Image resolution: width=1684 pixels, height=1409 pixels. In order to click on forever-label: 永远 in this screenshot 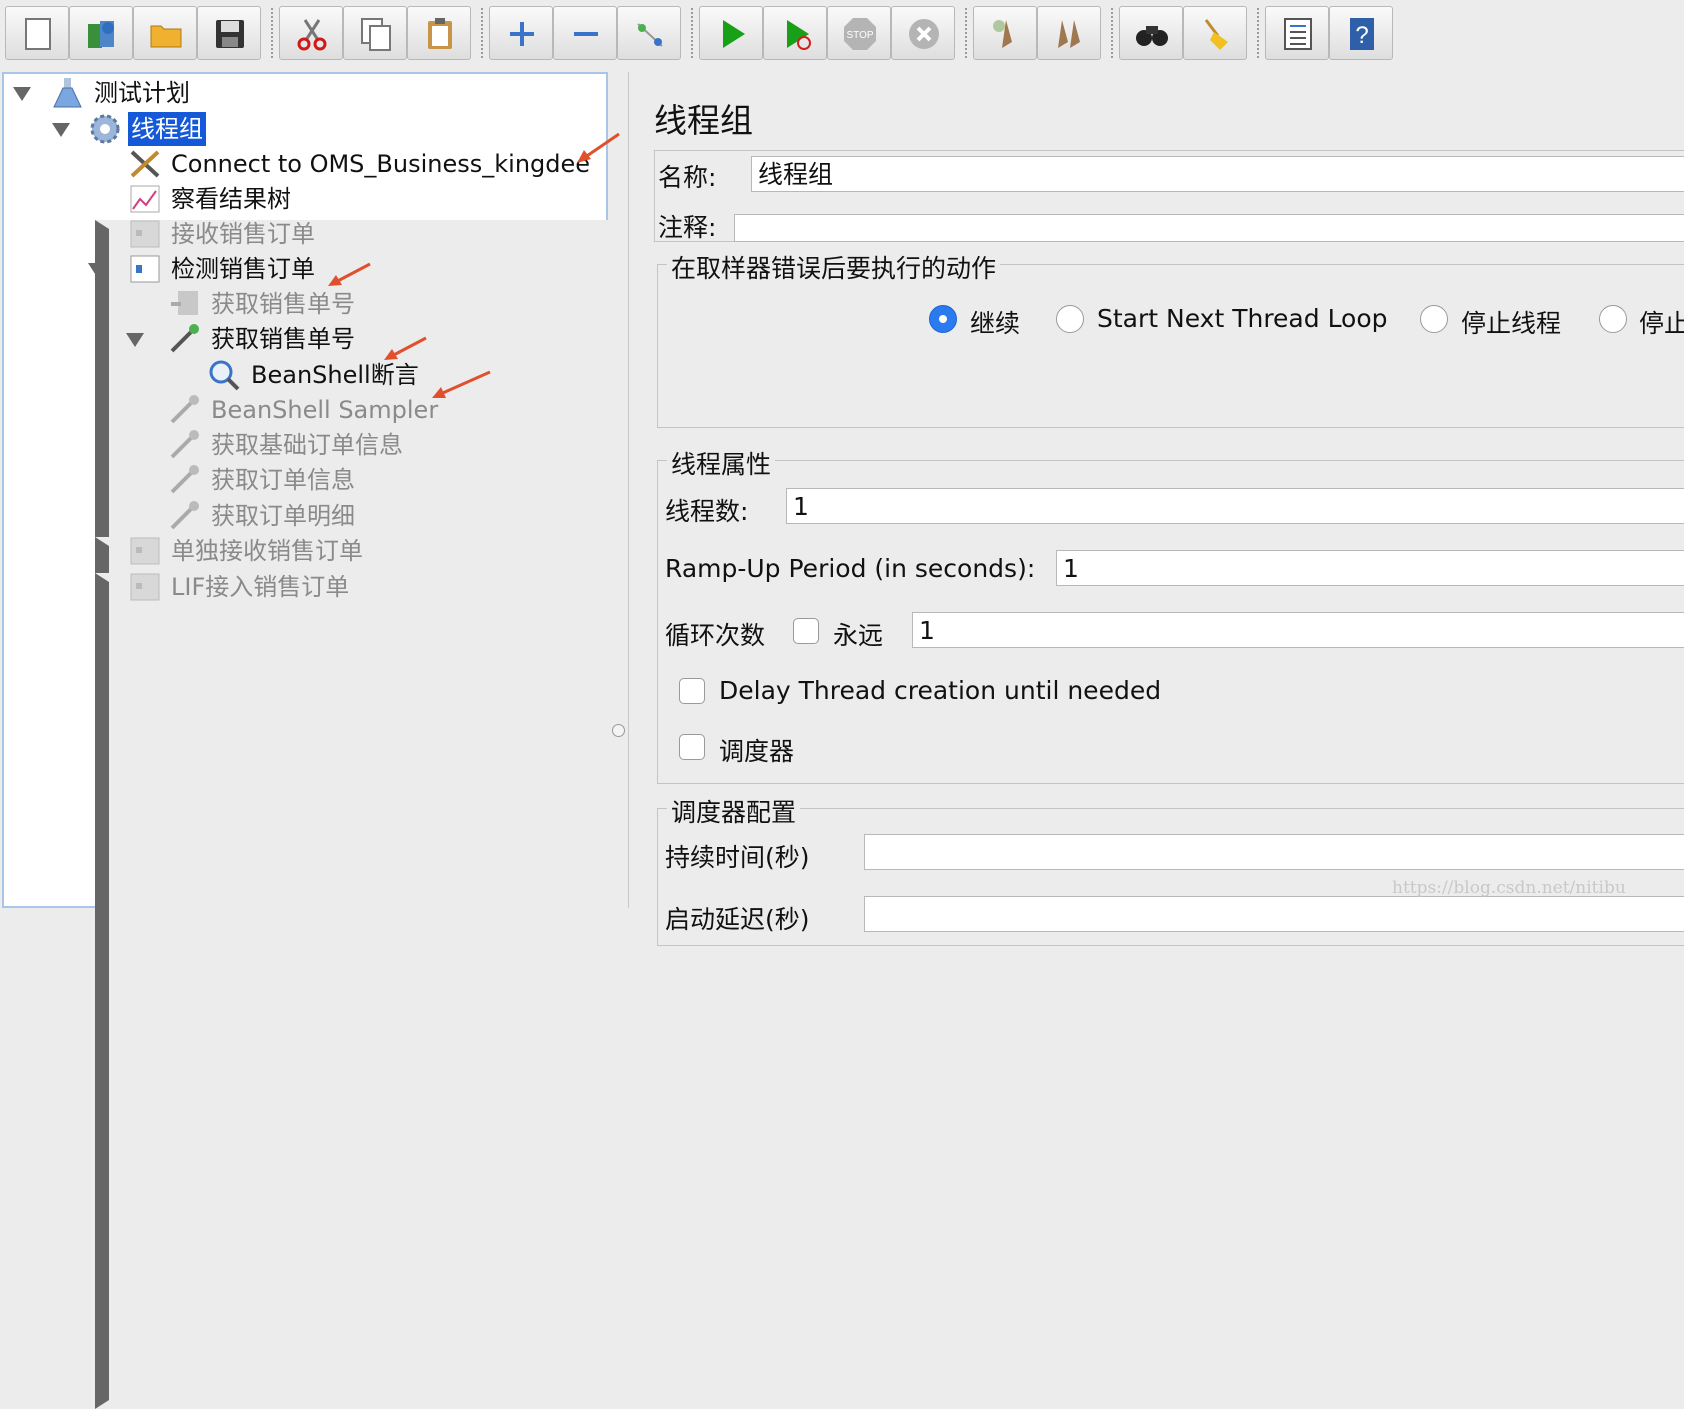, I will do `click(858, 635)`.